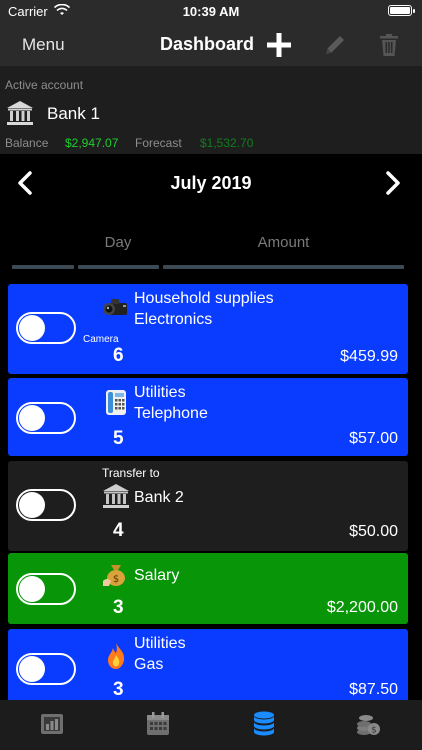 Image resolution: width=422 pixels, height=750 pixels. I want to click on transaction-amount: $2,200.00, so click(362, 607).